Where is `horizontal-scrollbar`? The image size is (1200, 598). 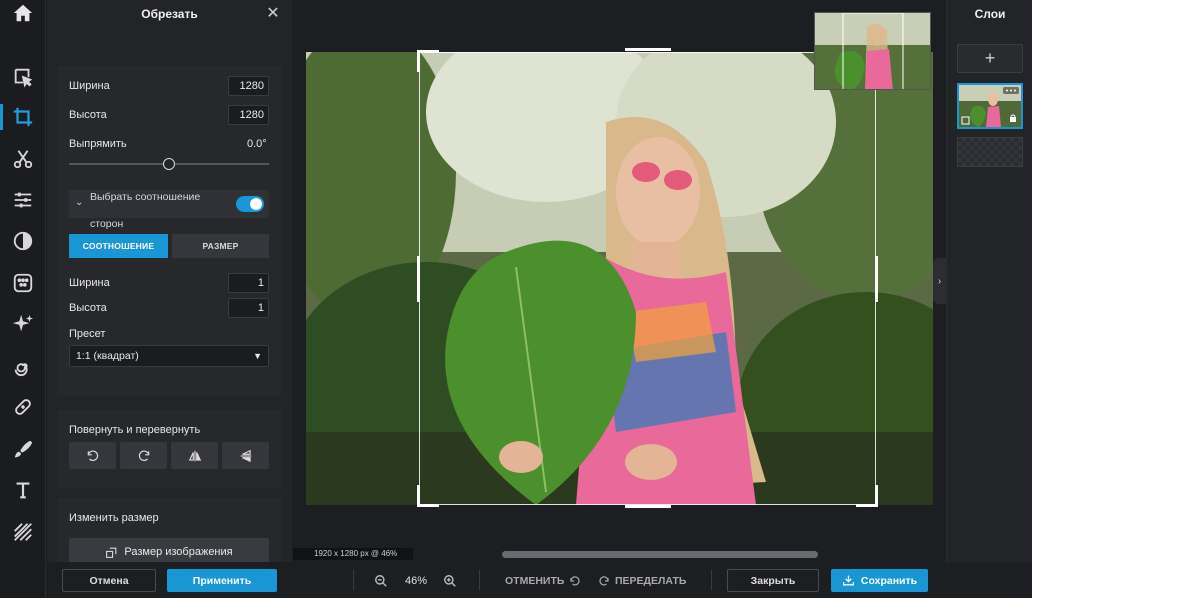
horizontal-scrollbar is located at coordinates (660, 554).